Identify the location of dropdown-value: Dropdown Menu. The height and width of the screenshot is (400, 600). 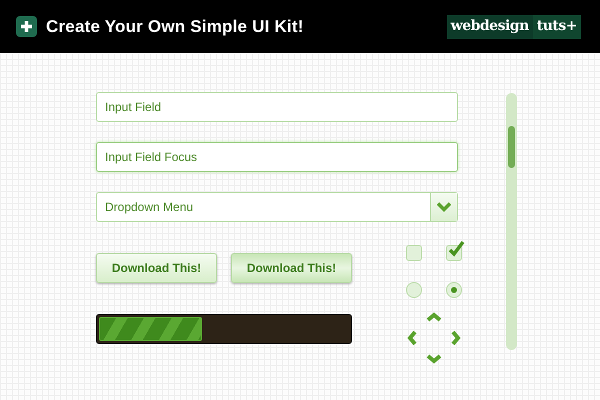
(149, 207).